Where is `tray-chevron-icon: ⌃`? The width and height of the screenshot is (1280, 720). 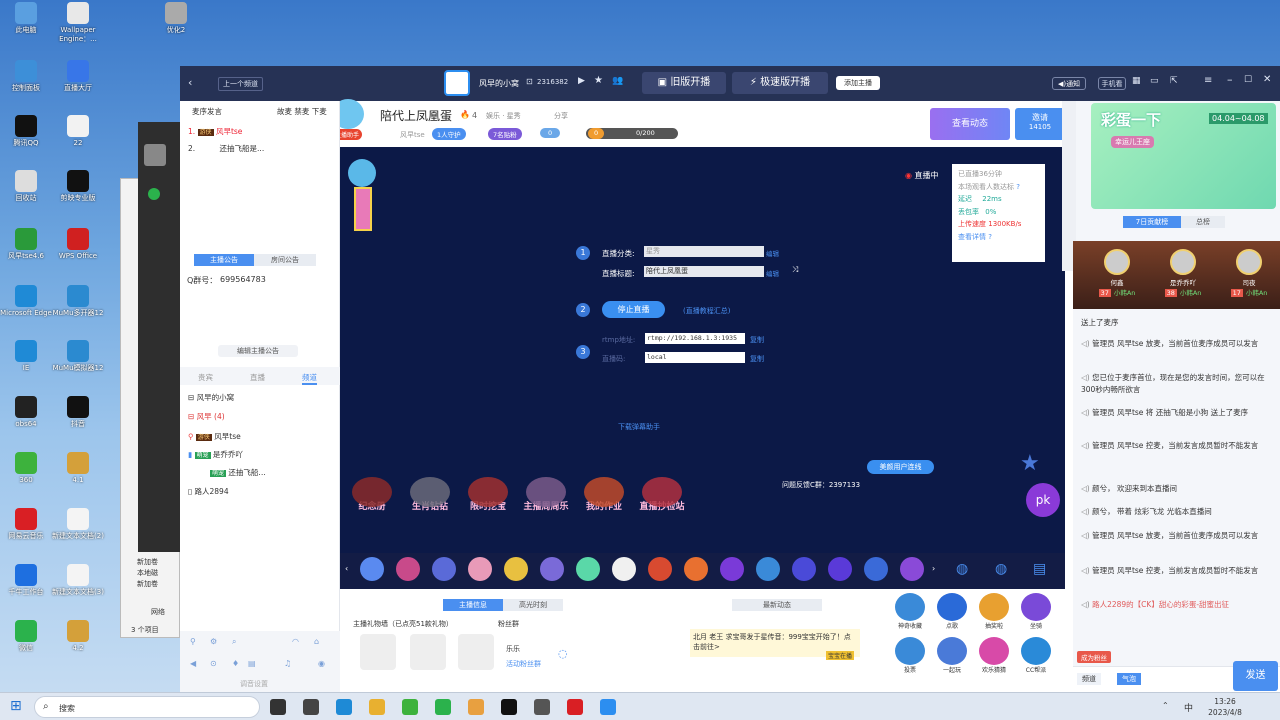
tray-chevron-icon: ⌃ is located at coordinates (1165, 705).